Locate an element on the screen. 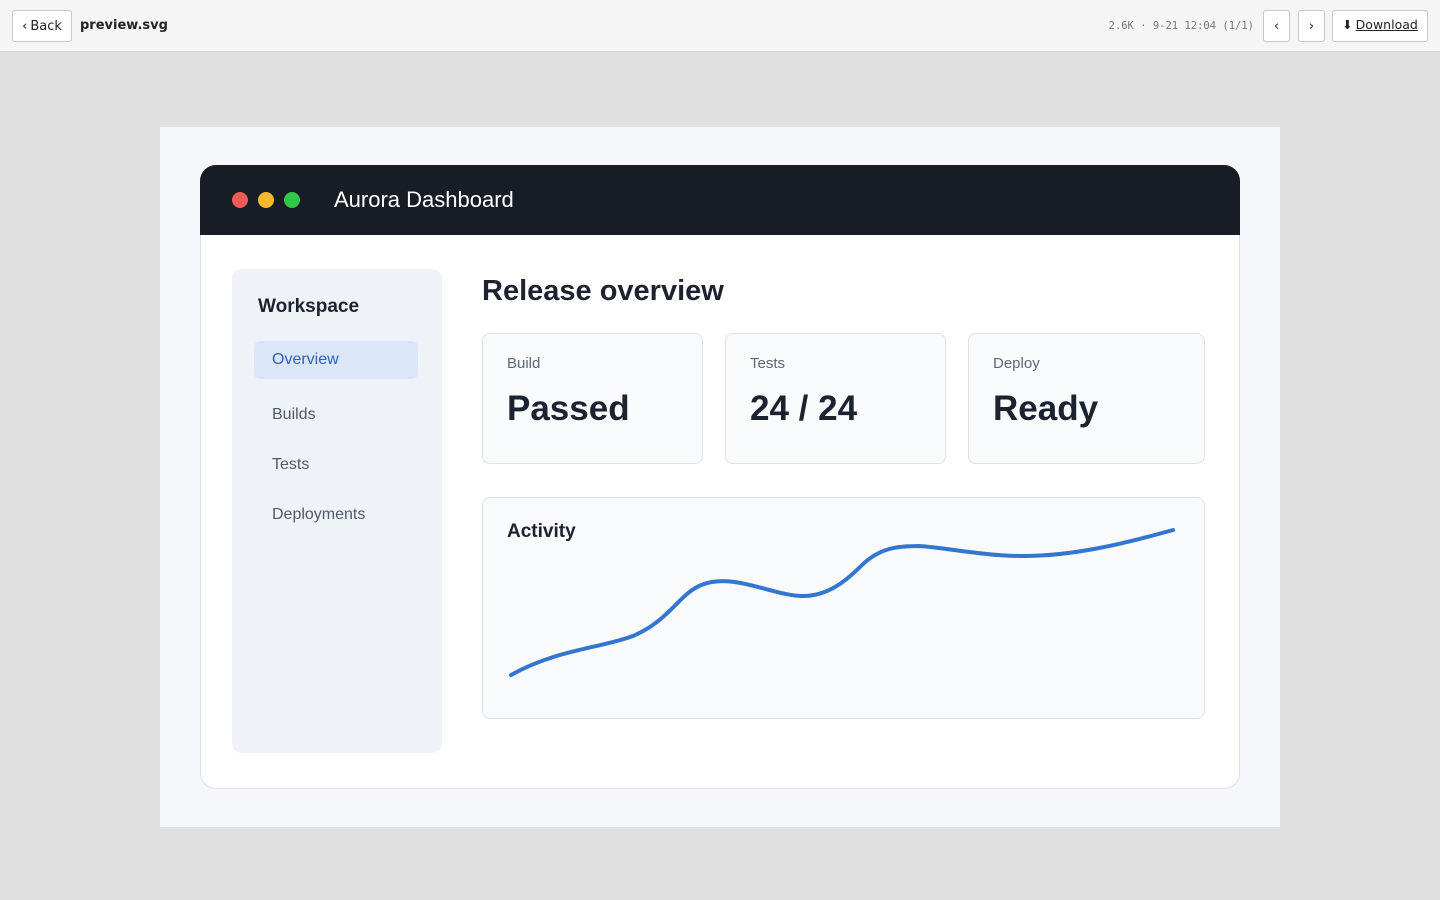 The image size is (1440, 900). activity-card: Activity is located at coordinates (843, 608).